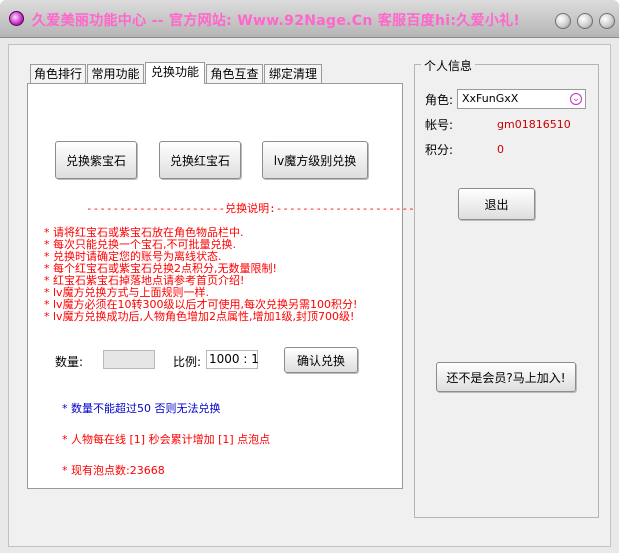  Describe the element at coordinates (69, 362) in the screenshot. I see `quantity-label: 数量:` at that location.